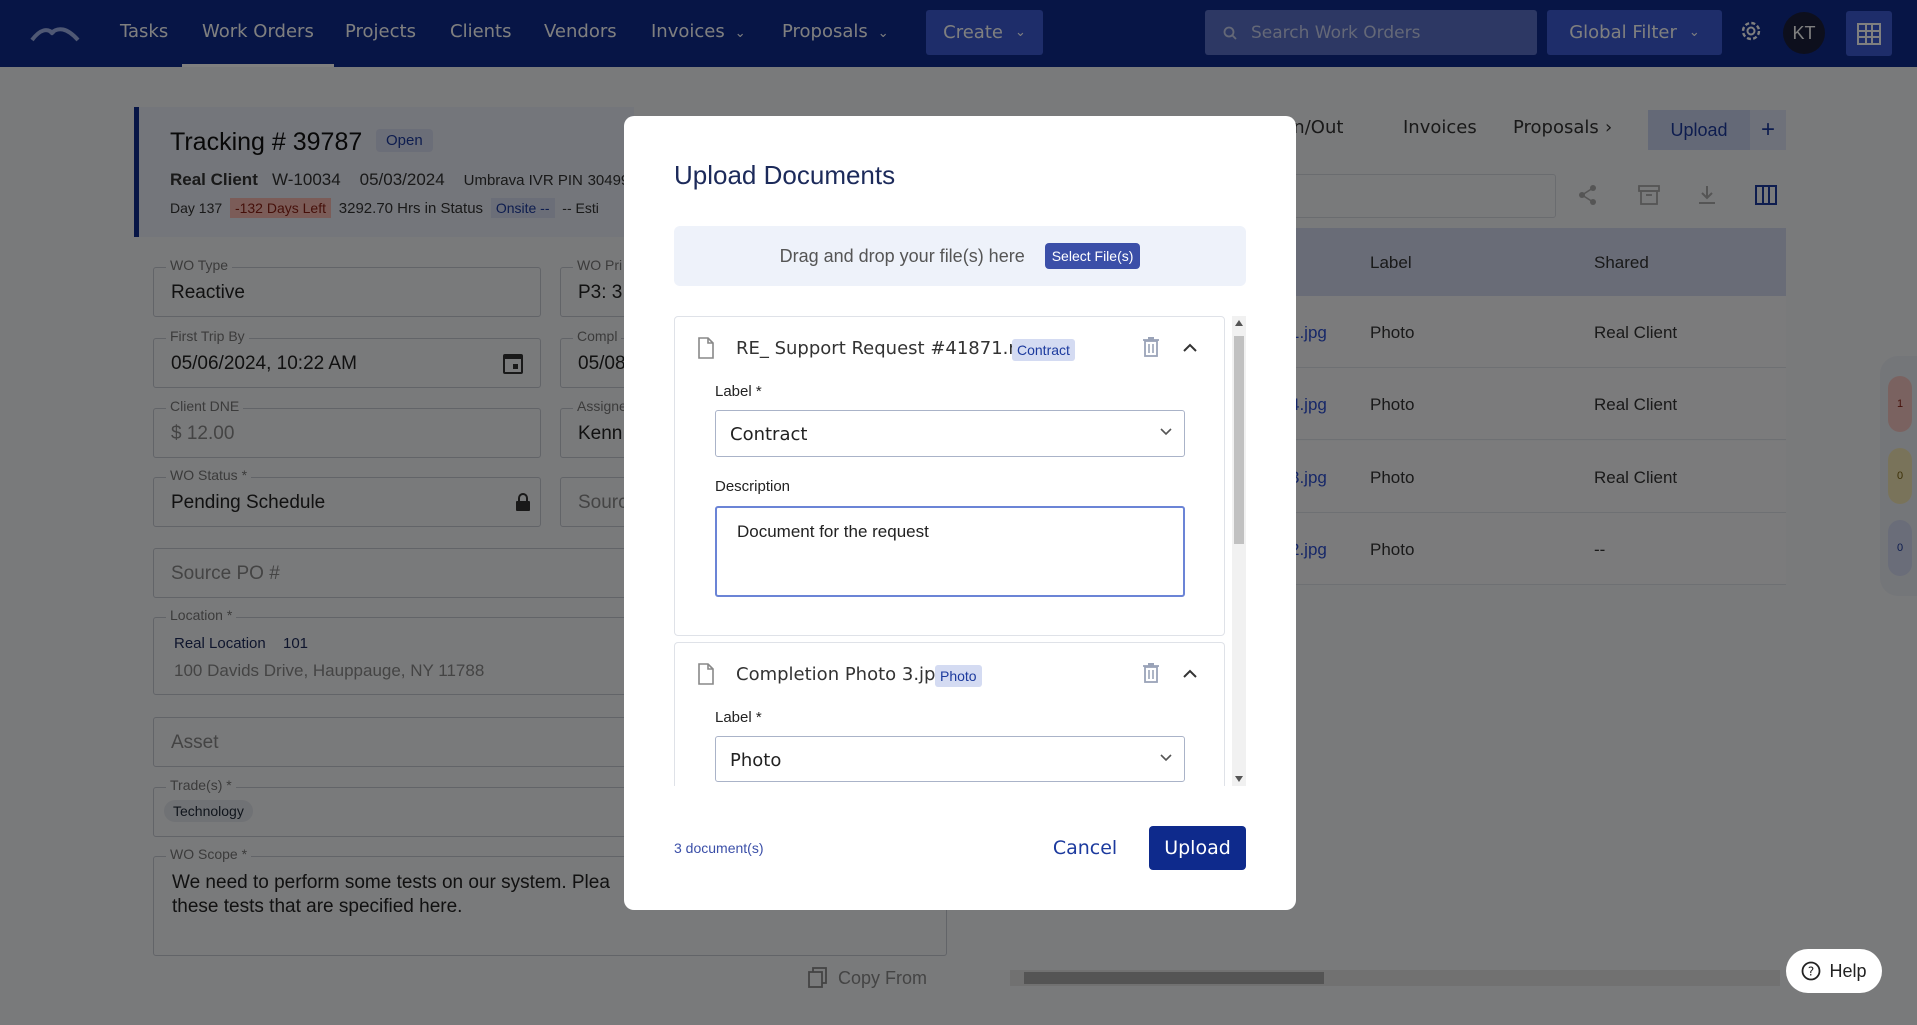 The width and height of the screenshot is (1917, 1025). I want to click on modal-title: Upload Documents, so click(785, 175).